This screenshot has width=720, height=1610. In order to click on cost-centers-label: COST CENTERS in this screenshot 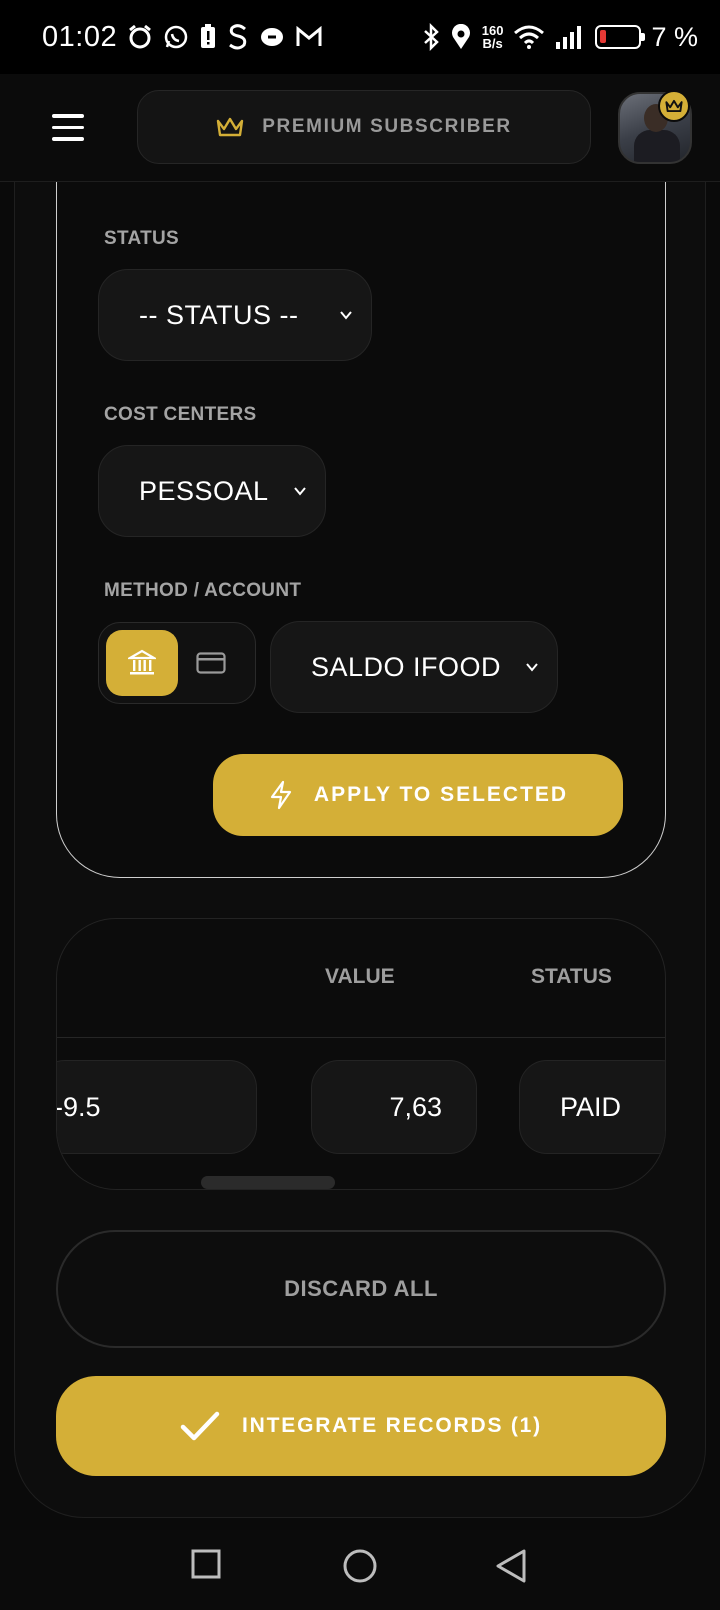, I will do `click(180, 414)`.